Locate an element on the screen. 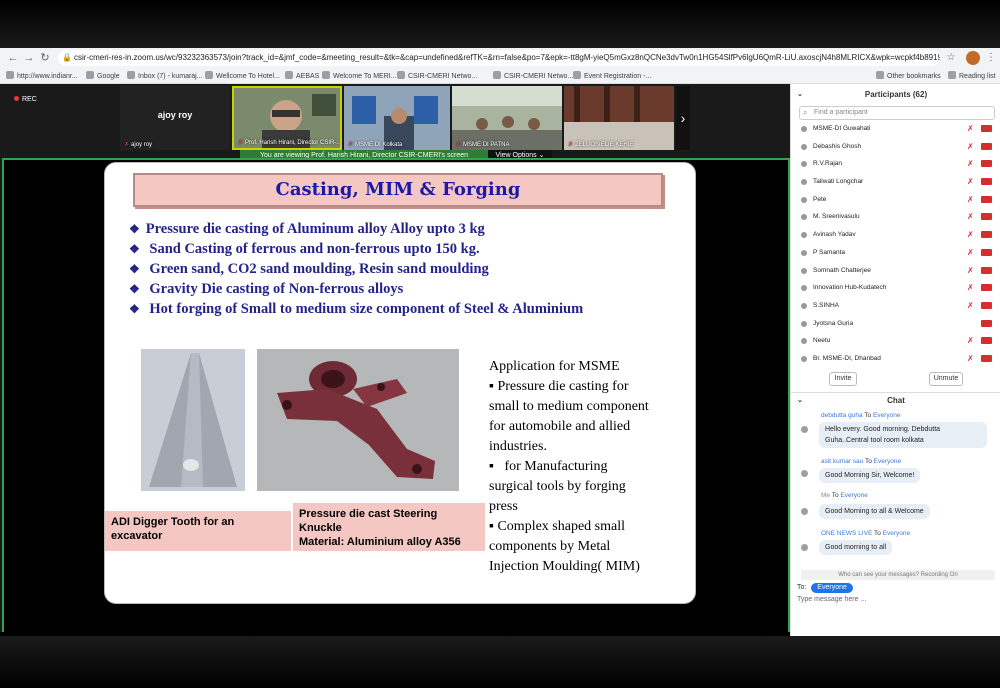 The image size is (1000, 688). participant-row: Innovation Hub-Kudatech ✗ is located at coordinates (895, 288).